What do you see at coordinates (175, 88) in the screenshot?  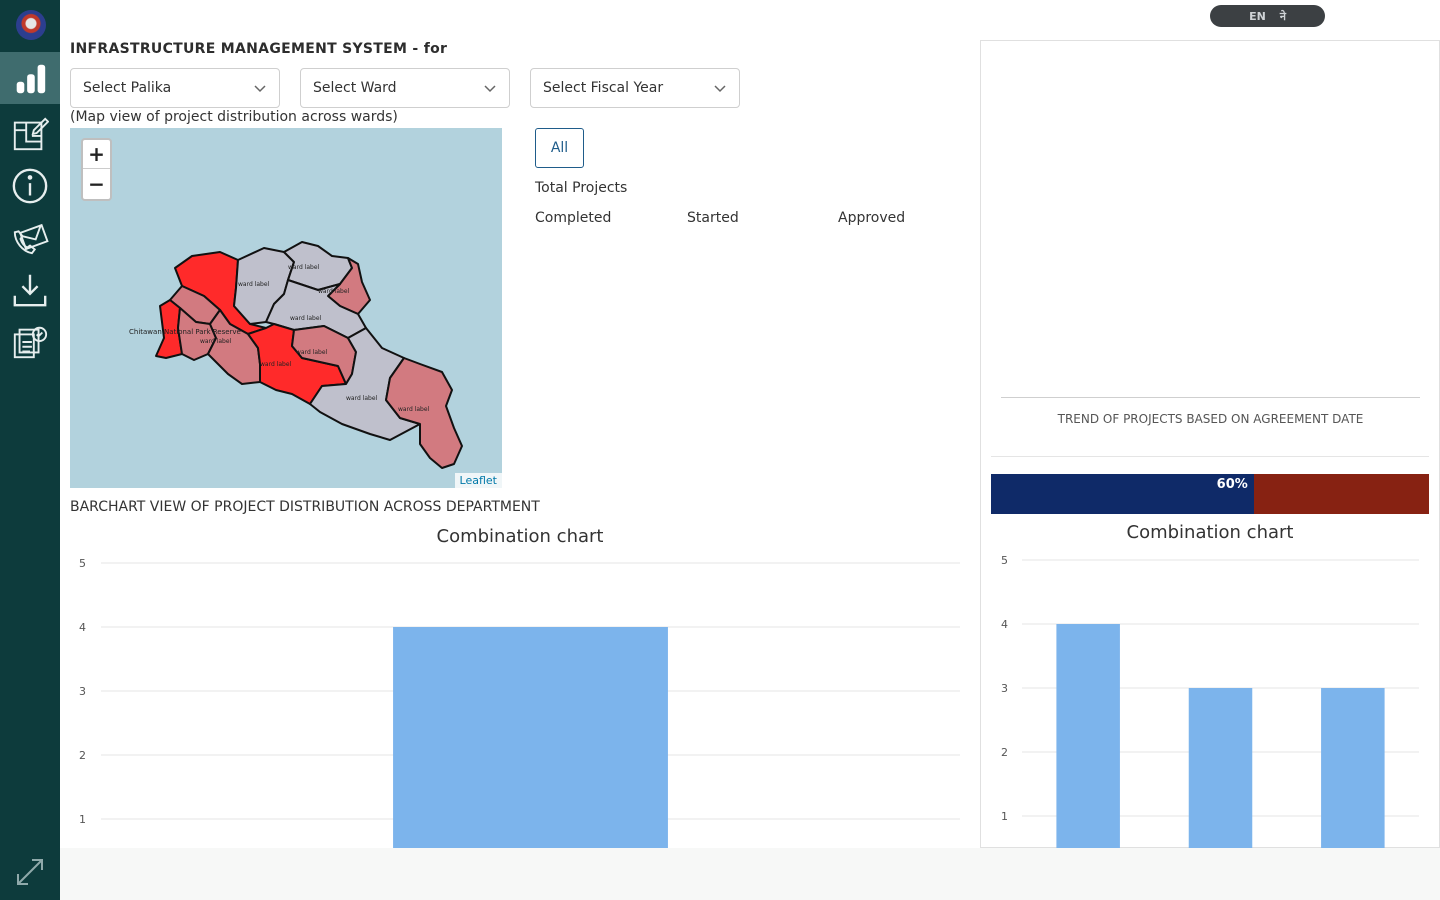 I see `palika-select: Select Palika` at bounding box center [175, 88].